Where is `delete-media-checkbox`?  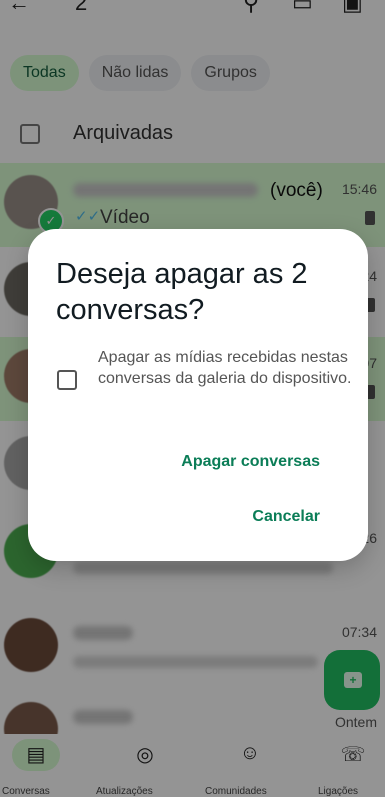 delete-media-checkbox is located at coordinates (67, 380).